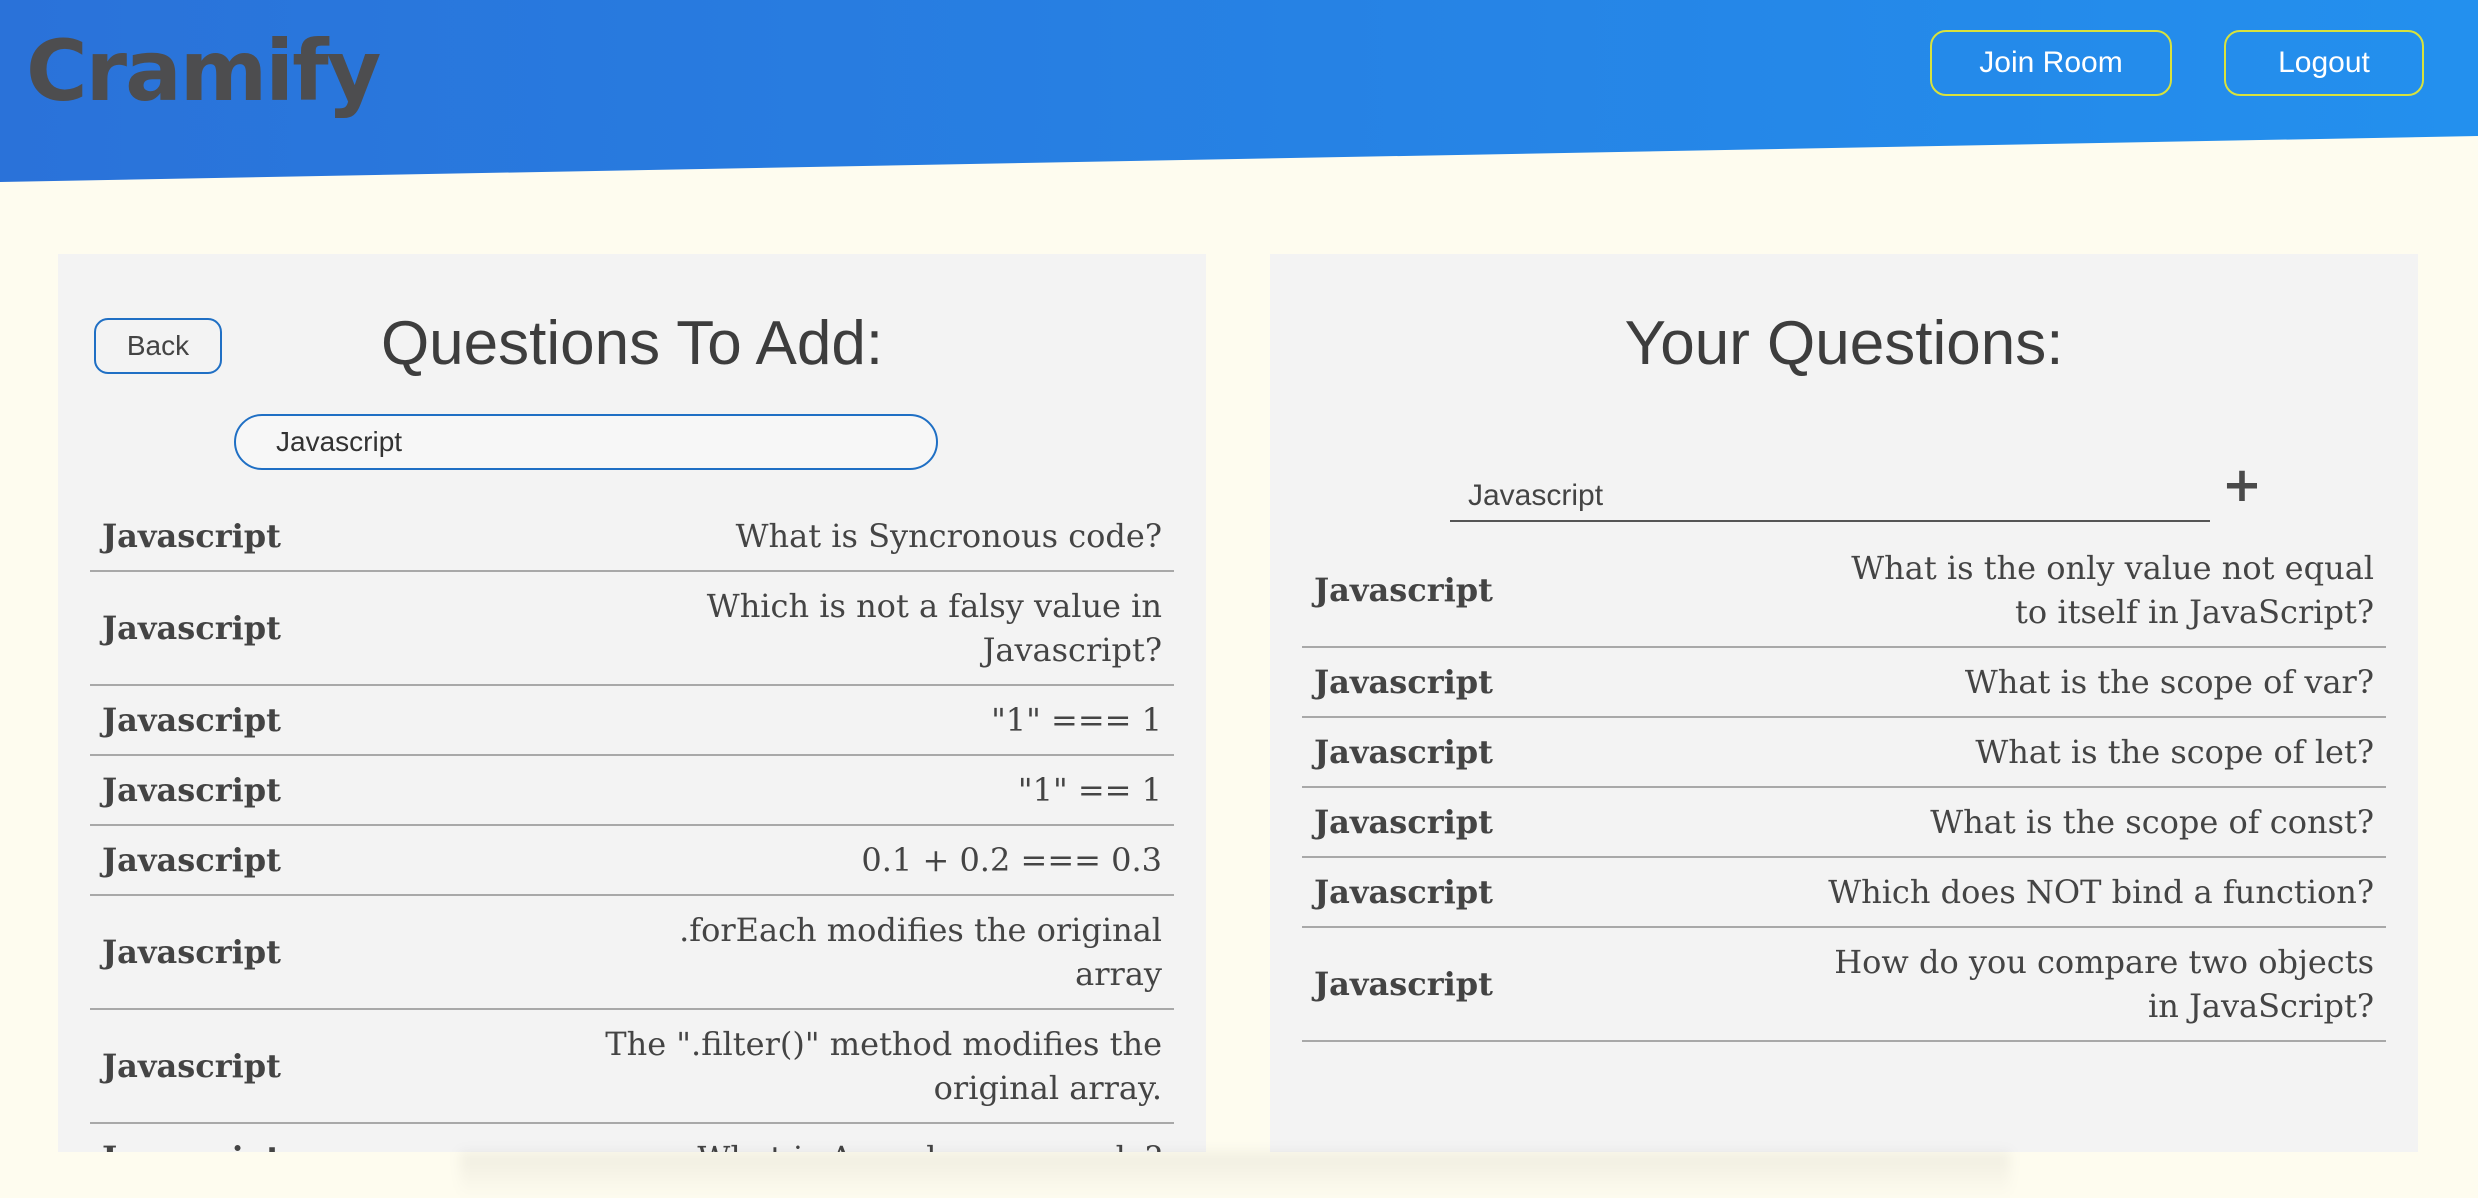 This screenshot has height=1198, width=2478. What do you see at coordinates (1235, 1175) in the screenshot?
I see `footer-shadow` at bounding box center [1235, 1175].